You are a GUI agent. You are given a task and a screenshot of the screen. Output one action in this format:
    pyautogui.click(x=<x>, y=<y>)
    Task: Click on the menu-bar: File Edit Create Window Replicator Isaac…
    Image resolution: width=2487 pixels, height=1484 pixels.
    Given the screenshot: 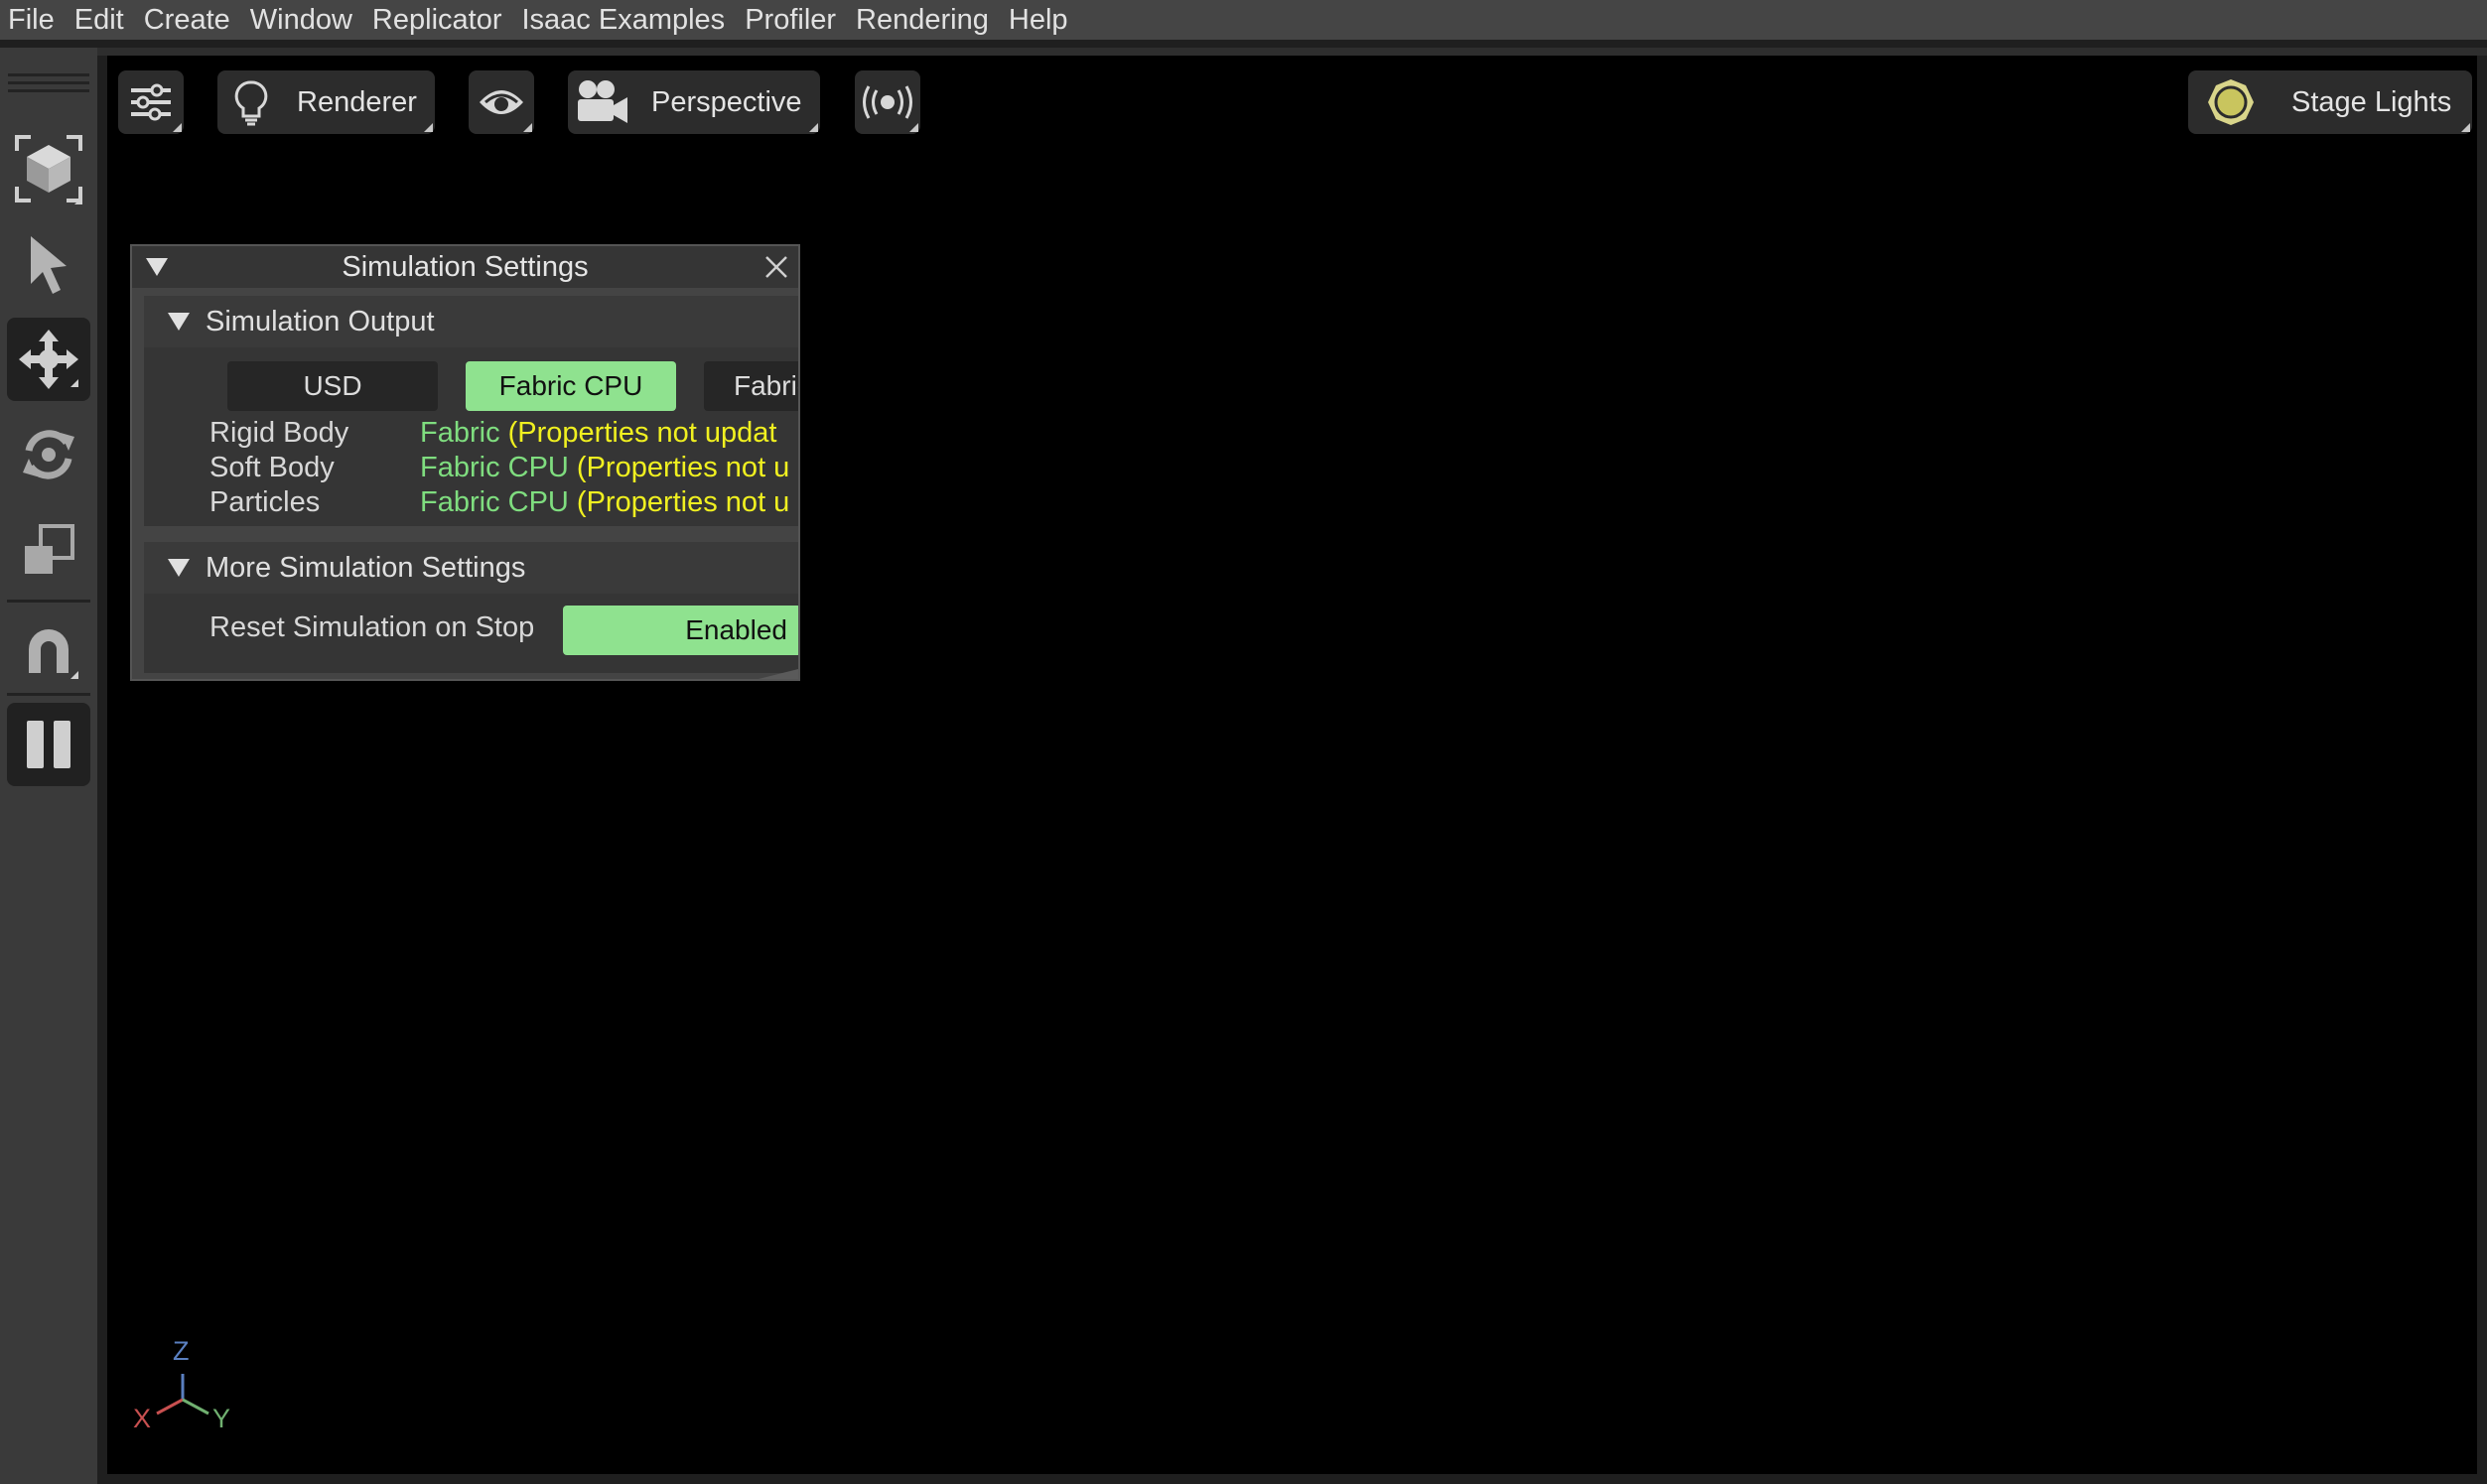 What is the action you would take?
    pyautogui.click(x=1243, y=20)
    